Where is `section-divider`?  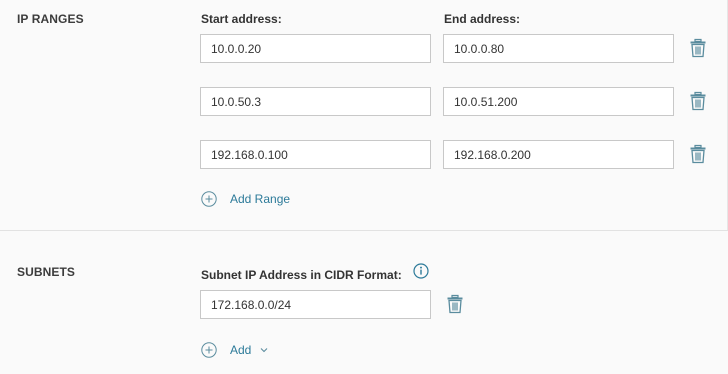
section-divider is located at coordinates (364, 230).